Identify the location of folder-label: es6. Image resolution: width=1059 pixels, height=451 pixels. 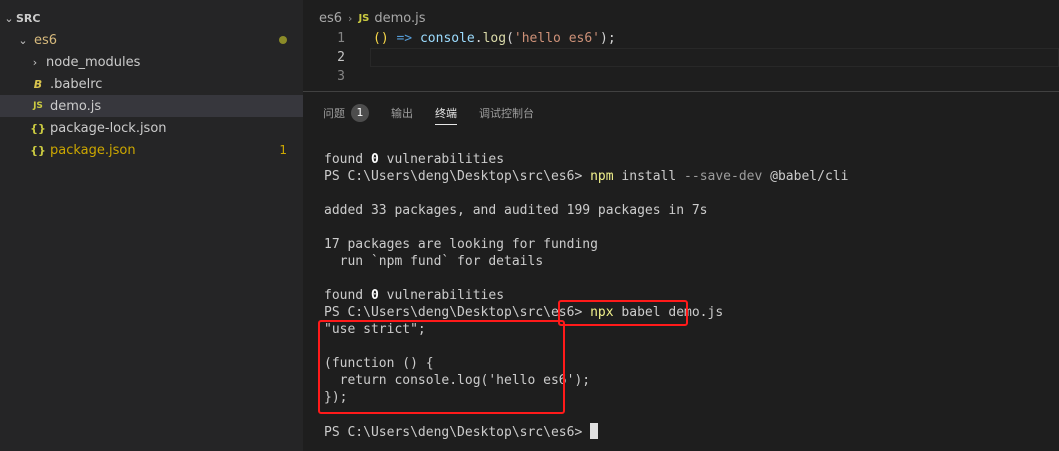
(46, 40).